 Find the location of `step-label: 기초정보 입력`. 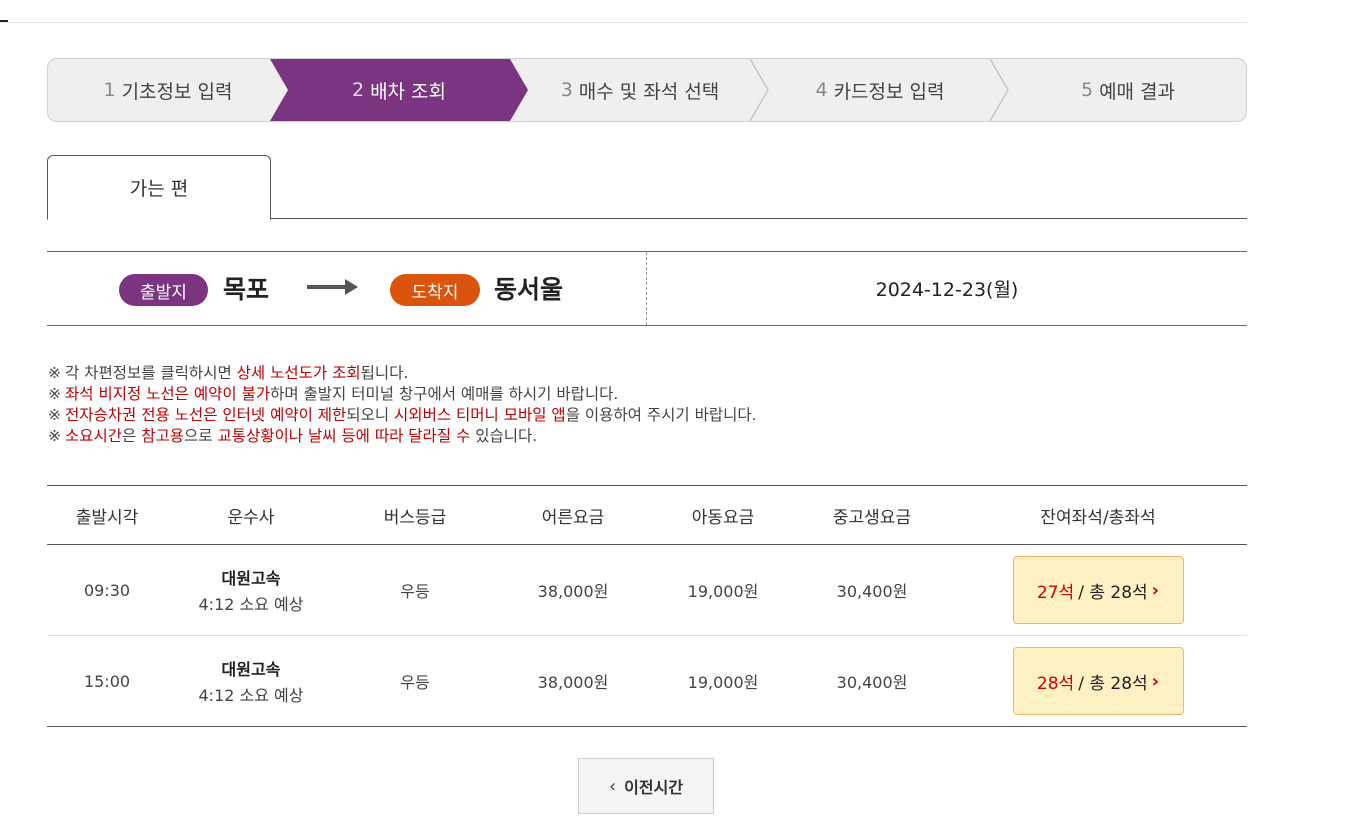

step-label: 기초정보 입력 is located at coordinates (177, 91).